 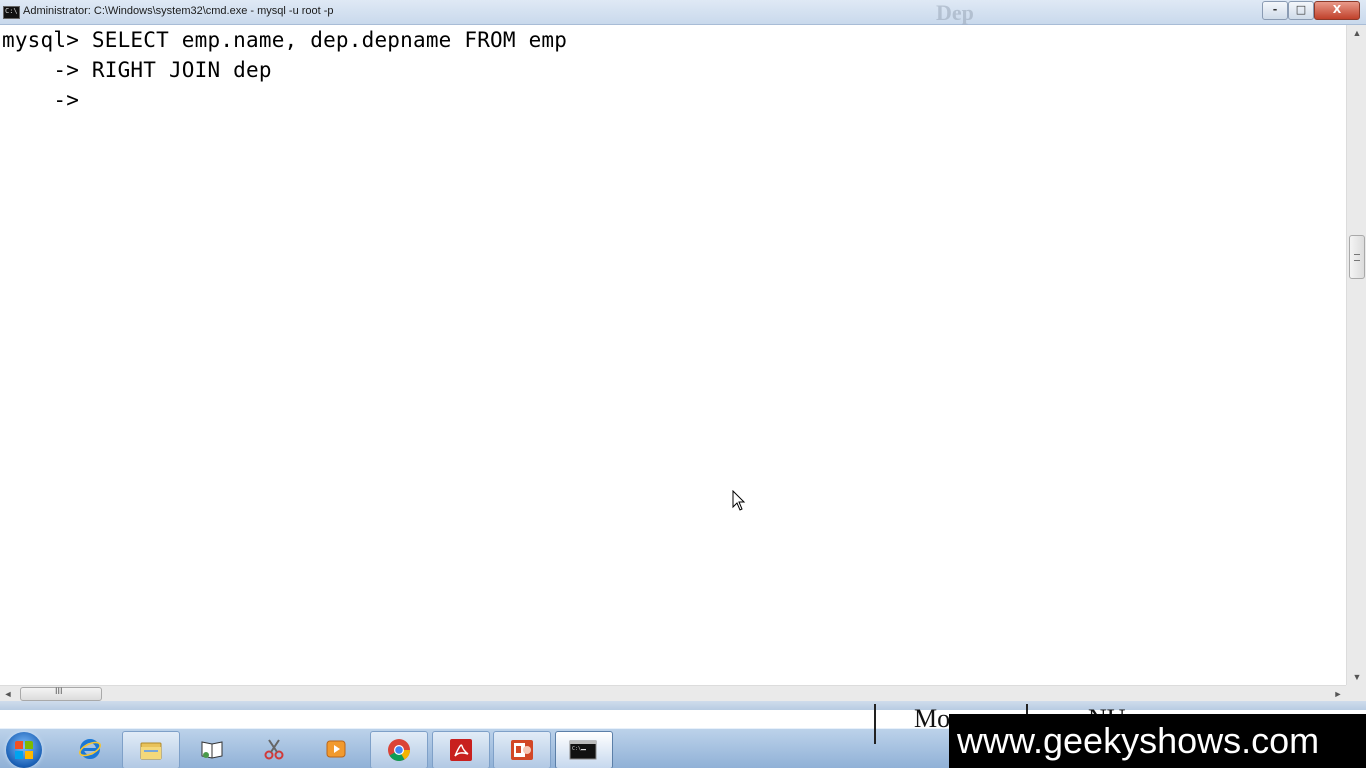 I want to click on watermark-banner: www.geekyshows.com, so click(x=1157, y=741).